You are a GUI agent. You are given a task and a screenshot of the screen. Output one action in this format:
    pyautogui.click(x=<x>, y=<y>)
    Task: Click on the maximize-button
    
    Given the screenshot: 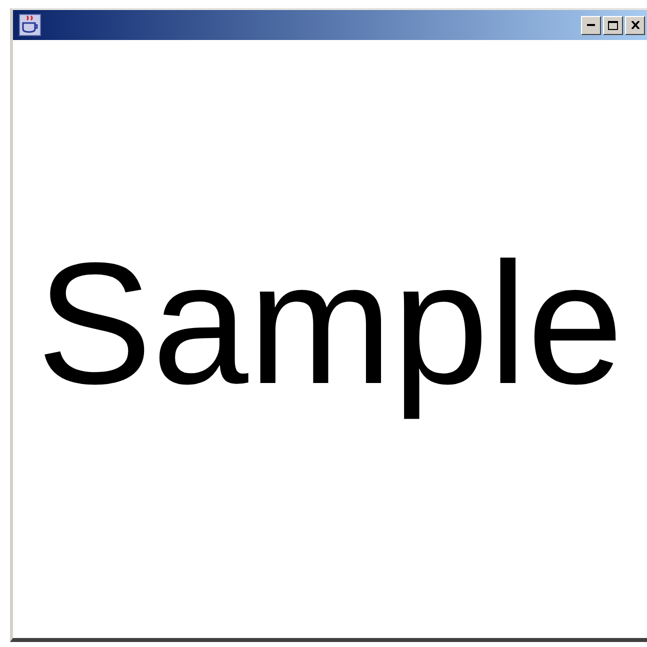 What is the action you would take?
    pyautogui.click(x=613, y=25)
    